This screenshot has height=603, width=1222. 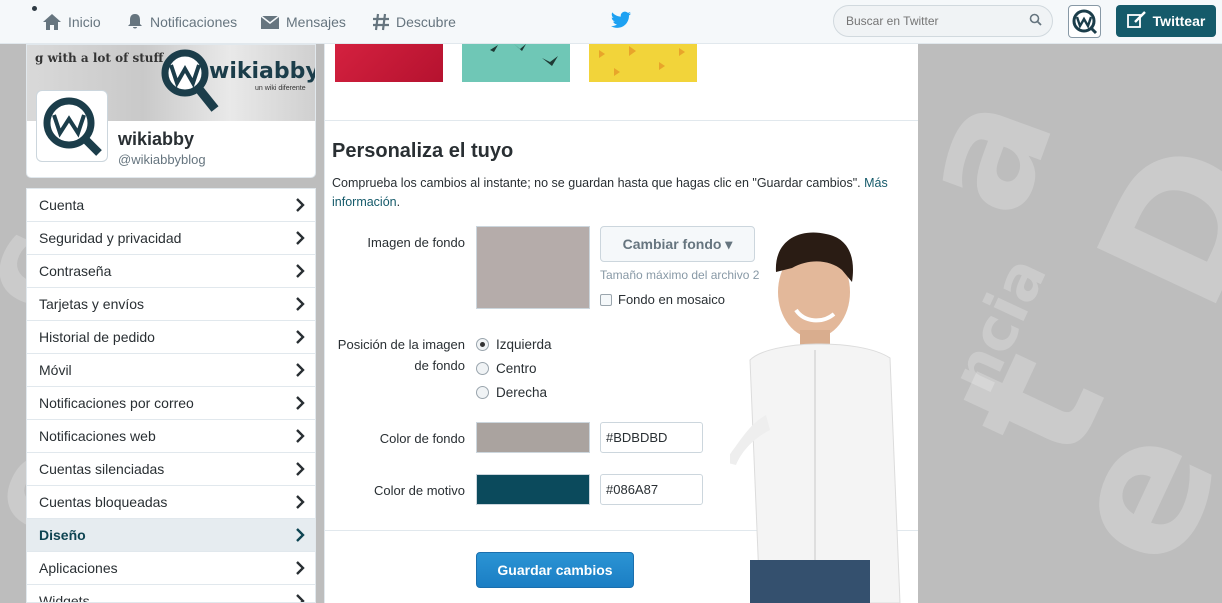 What do you see at coordinates (482, 392) in the screenshot?
I see `radio-right` at bounding box center [482, 392].